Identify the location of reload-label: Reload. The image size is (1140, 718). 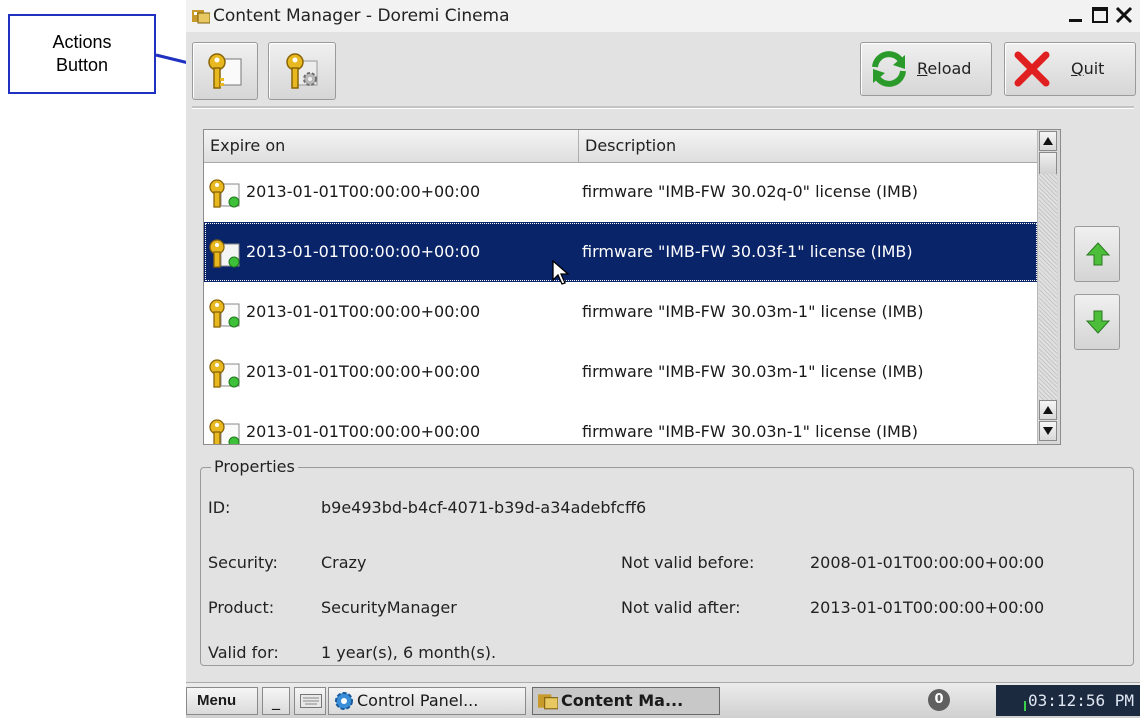
(944, 68).